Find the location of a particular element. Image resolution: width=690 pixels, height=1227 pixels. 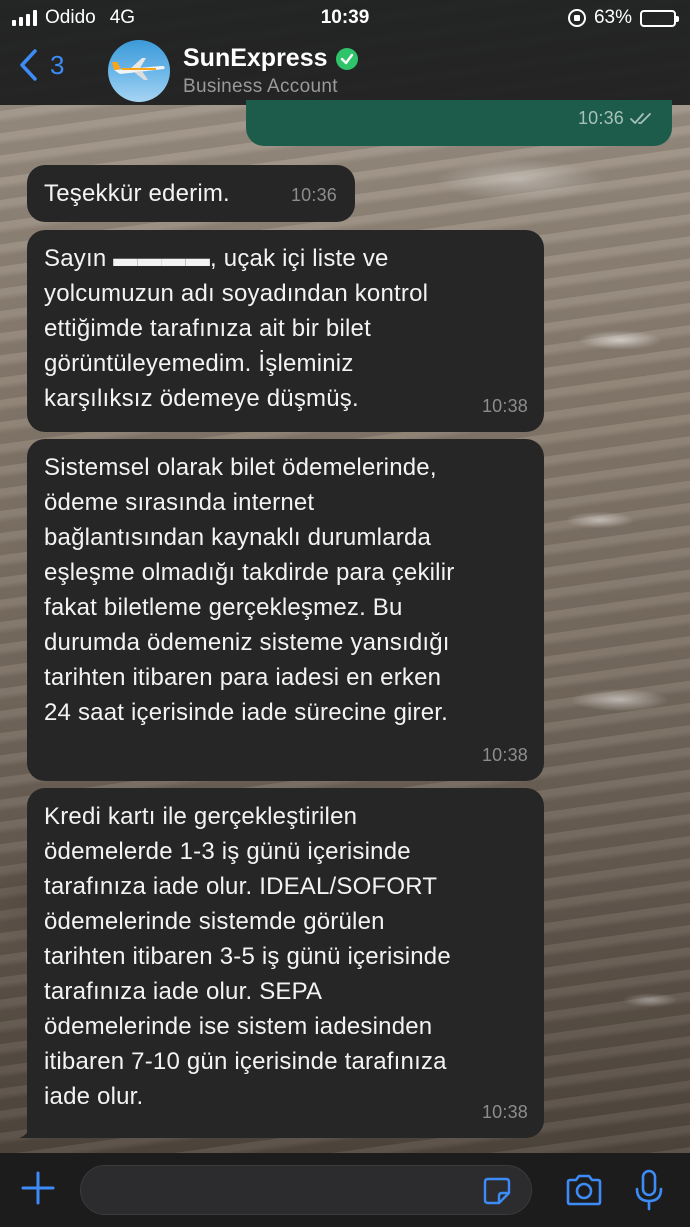

composer-bar is located at coordinates (345, 1190).